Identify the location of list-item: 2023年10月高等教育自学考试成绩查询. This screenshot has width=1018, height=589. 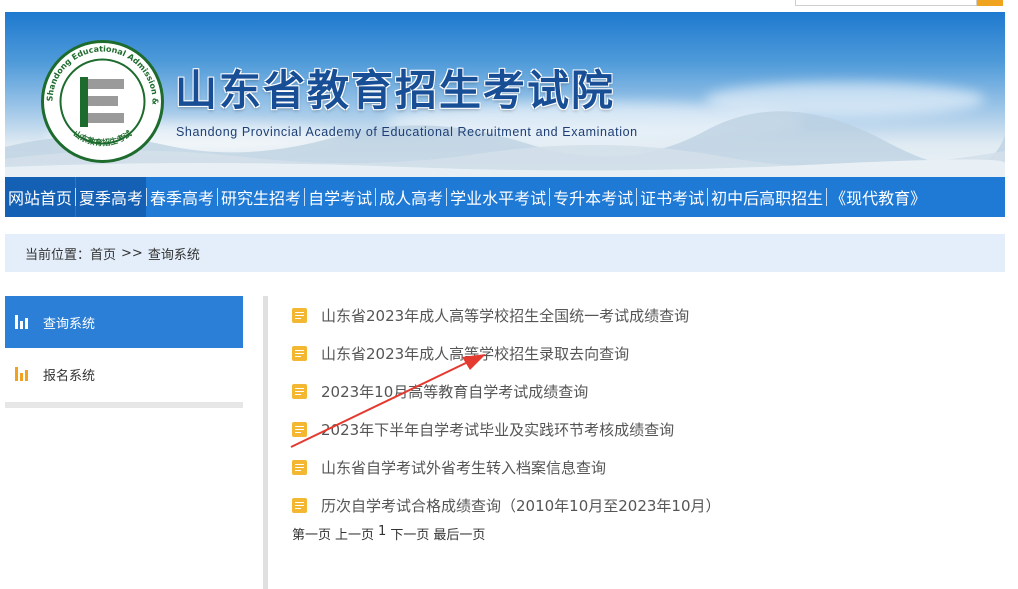
(642, 391).